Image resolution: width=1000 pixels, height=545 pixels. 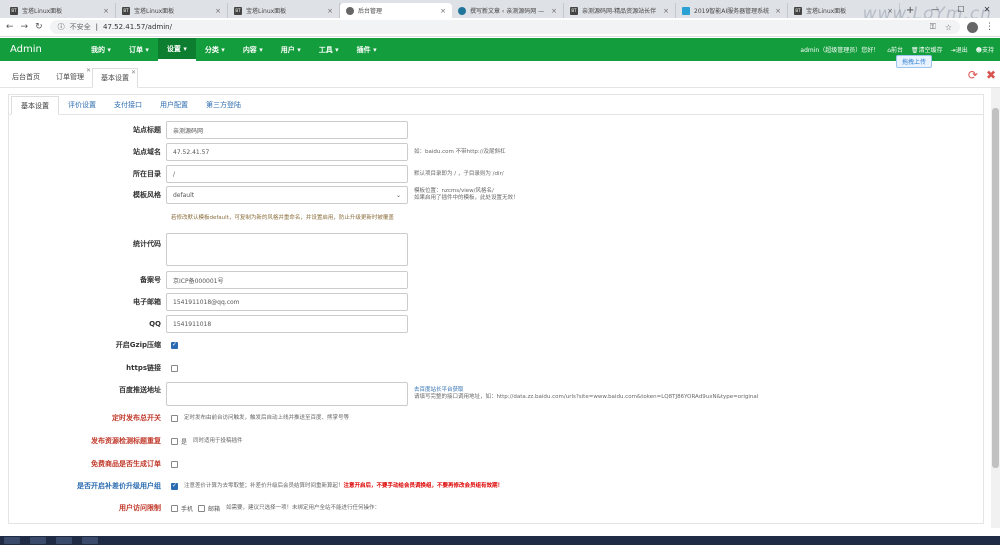 I want to click on profile-avatar, so click(x=972, y=27).